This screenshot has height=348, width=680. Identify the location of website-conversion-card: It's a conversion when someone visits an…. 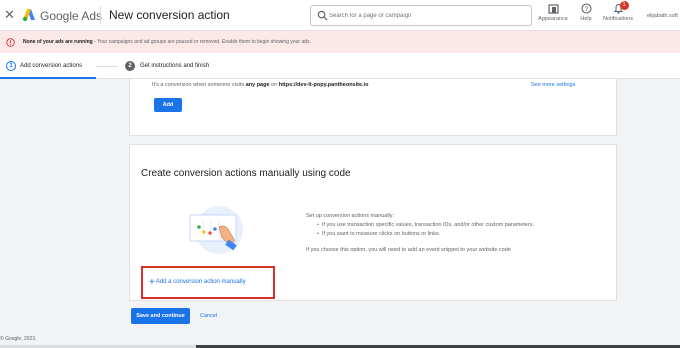
(373, 107).